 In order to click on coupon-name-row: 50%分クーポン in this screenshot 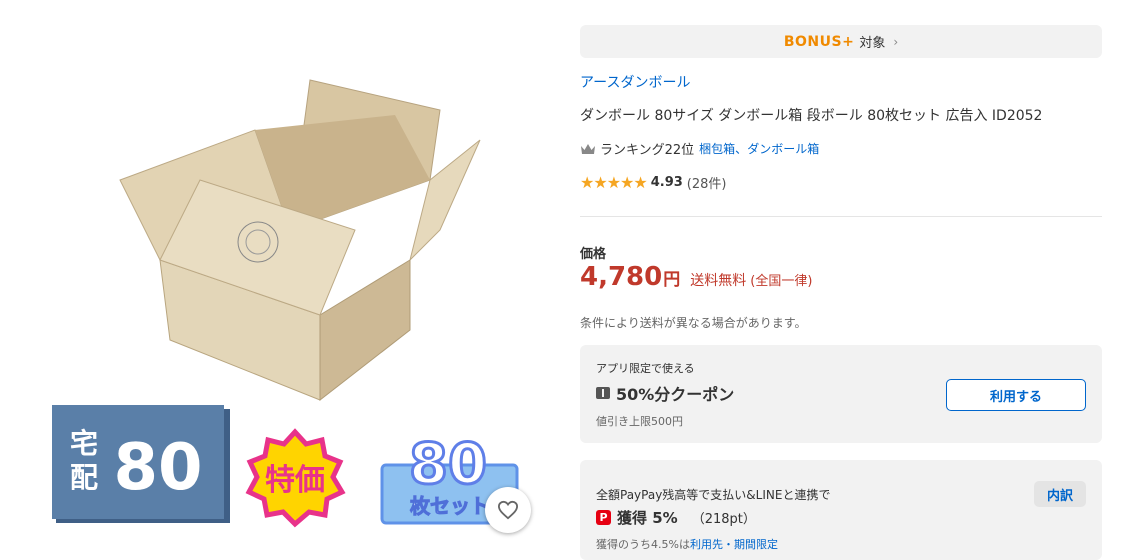, I will do `click(665, 393)`.